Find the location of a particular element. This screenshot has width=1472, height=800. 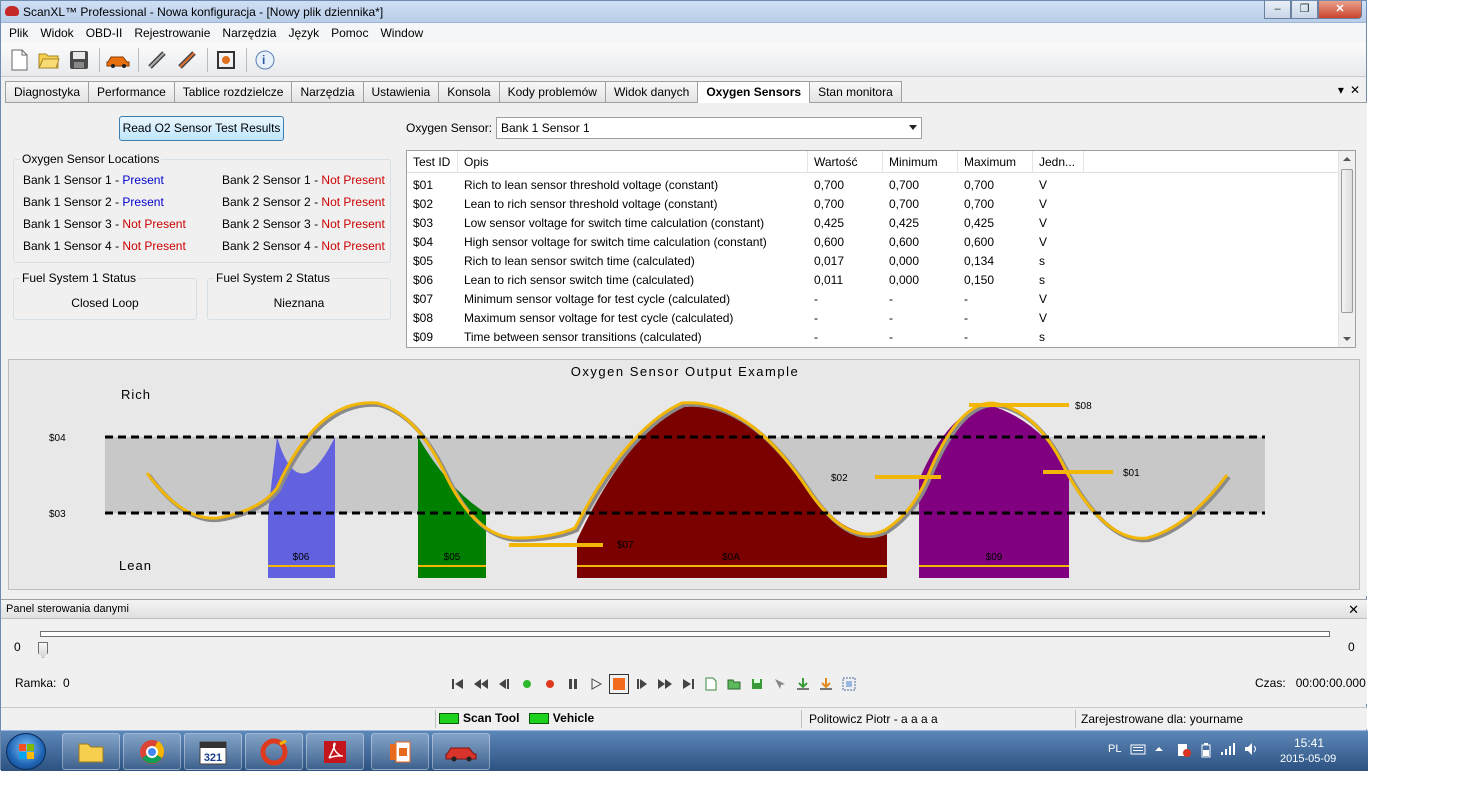

battery-icon is located at coordinates (1206, 751).